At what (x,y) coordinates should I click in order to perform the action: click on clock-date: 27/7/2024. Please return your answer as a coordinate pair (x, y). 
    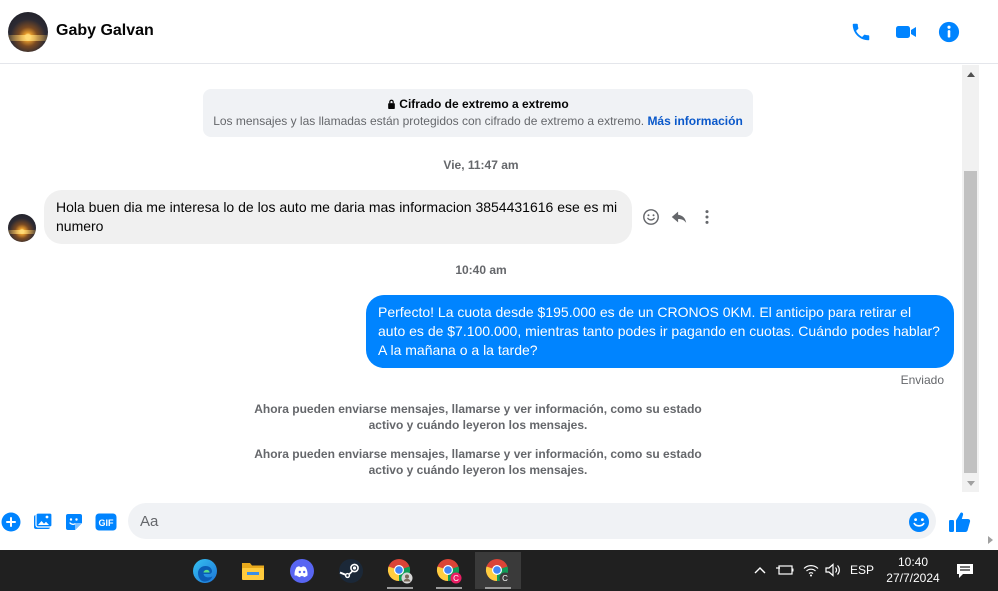
    Looking at the image, I should click on (913, 578).